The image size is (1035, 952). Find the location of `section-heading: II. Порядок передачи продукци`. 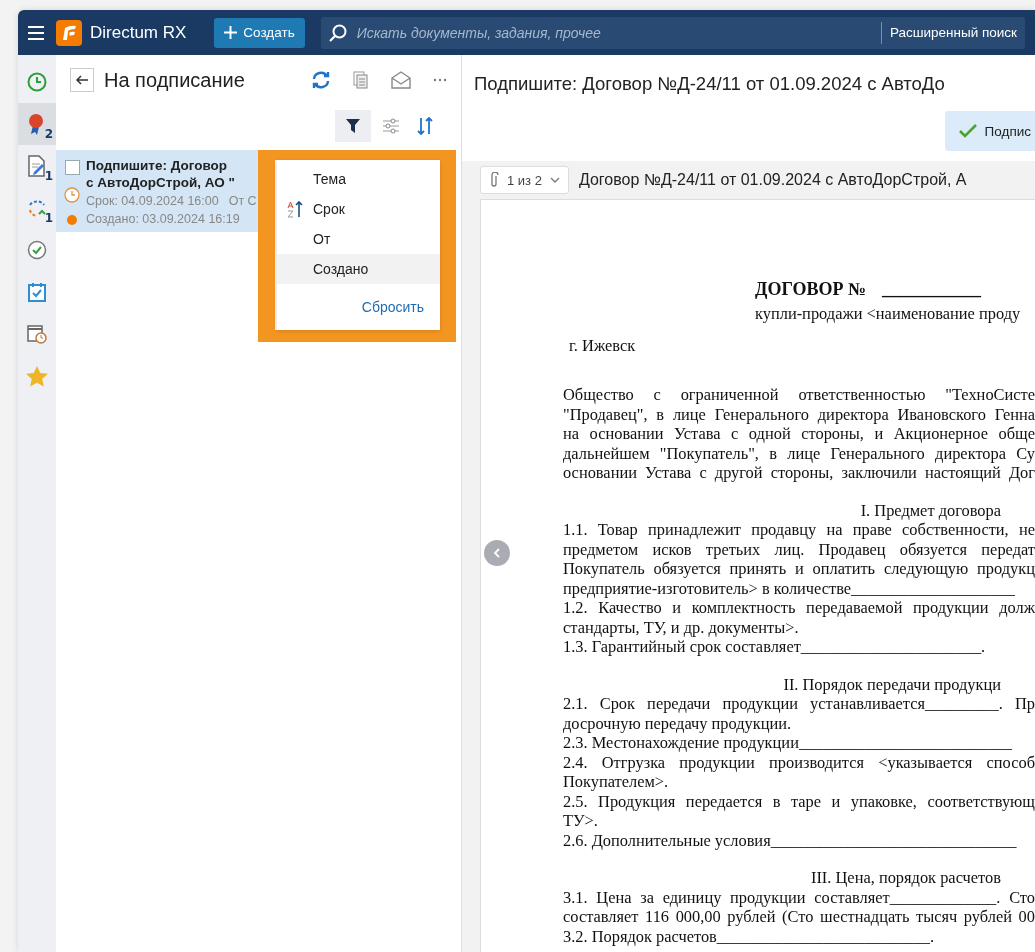

section-heading: II. Порядок передачи продукци is located at coordinates (892, 684).